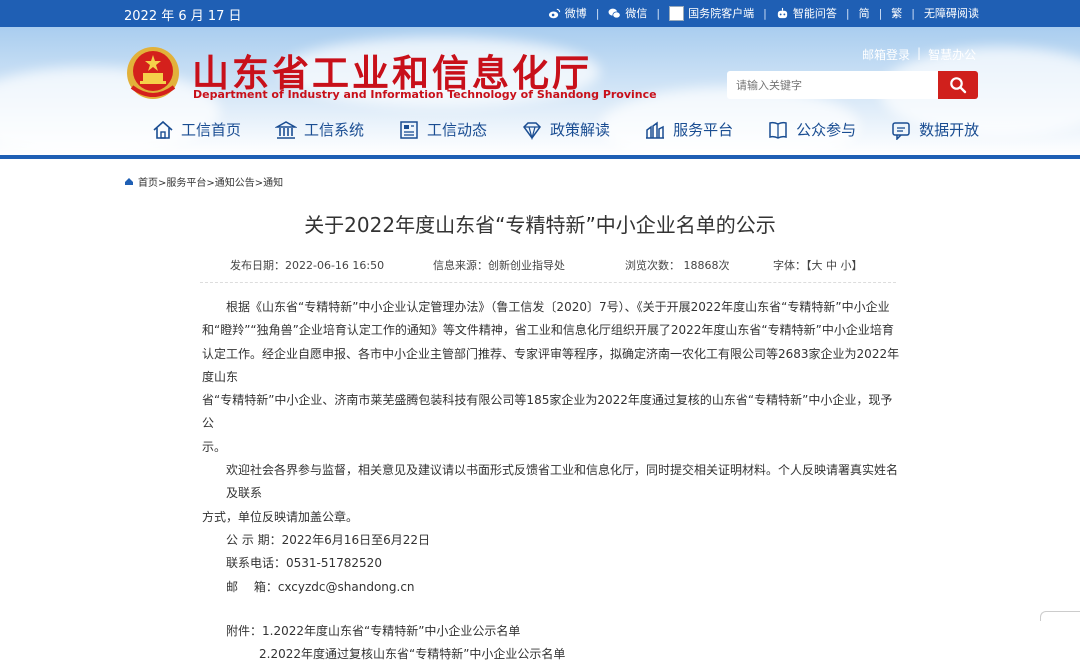  Describe the element at coordinates (901, 130) in the screenshot. I see `chat-icon` at that location.